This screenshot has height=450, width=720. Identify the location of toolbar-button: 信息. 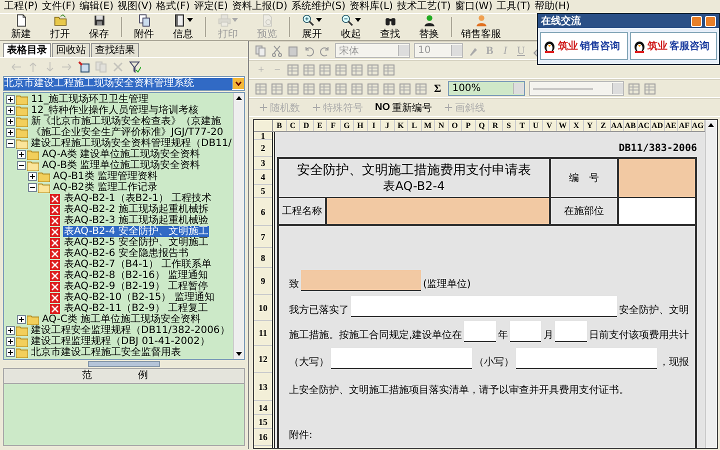
(183, 27).